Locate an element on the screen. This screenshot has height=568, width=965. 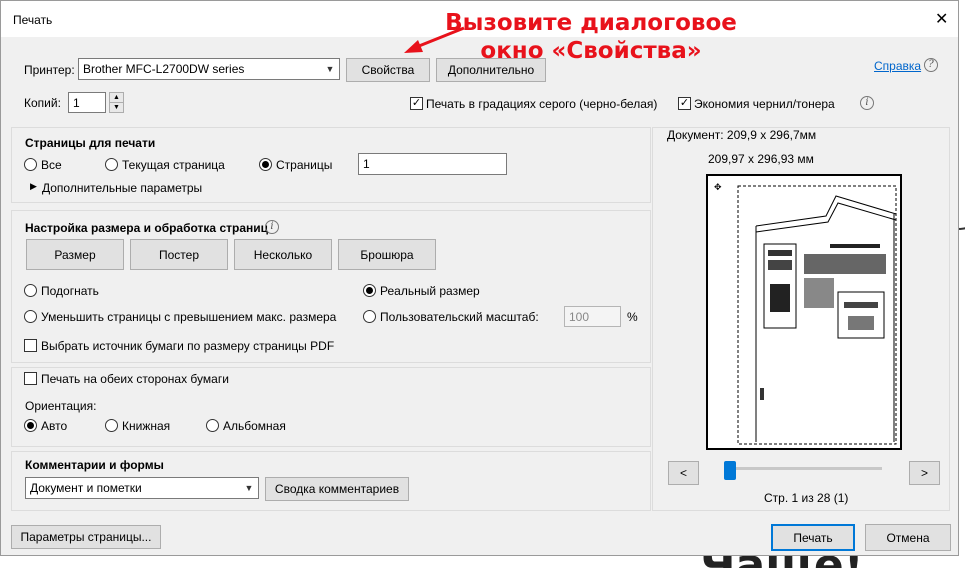
paper-size: 209,97 x 296,93 мм is located at coordinates (761, 159).